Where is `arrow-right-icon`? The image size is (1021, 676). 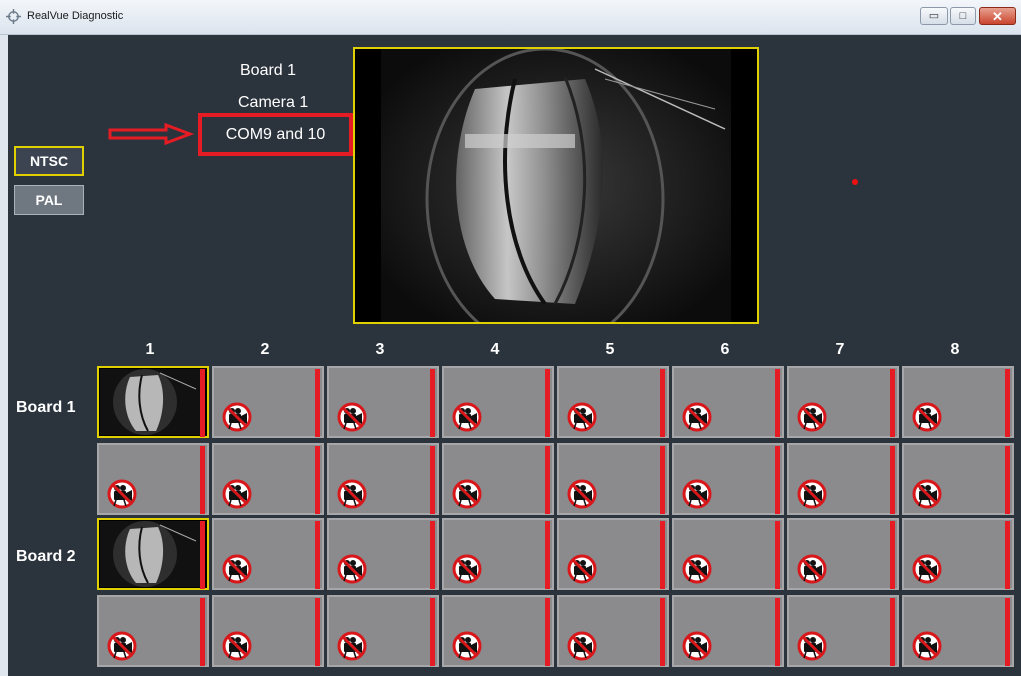 arrow-right-icon is located at coordinates (151, 134).